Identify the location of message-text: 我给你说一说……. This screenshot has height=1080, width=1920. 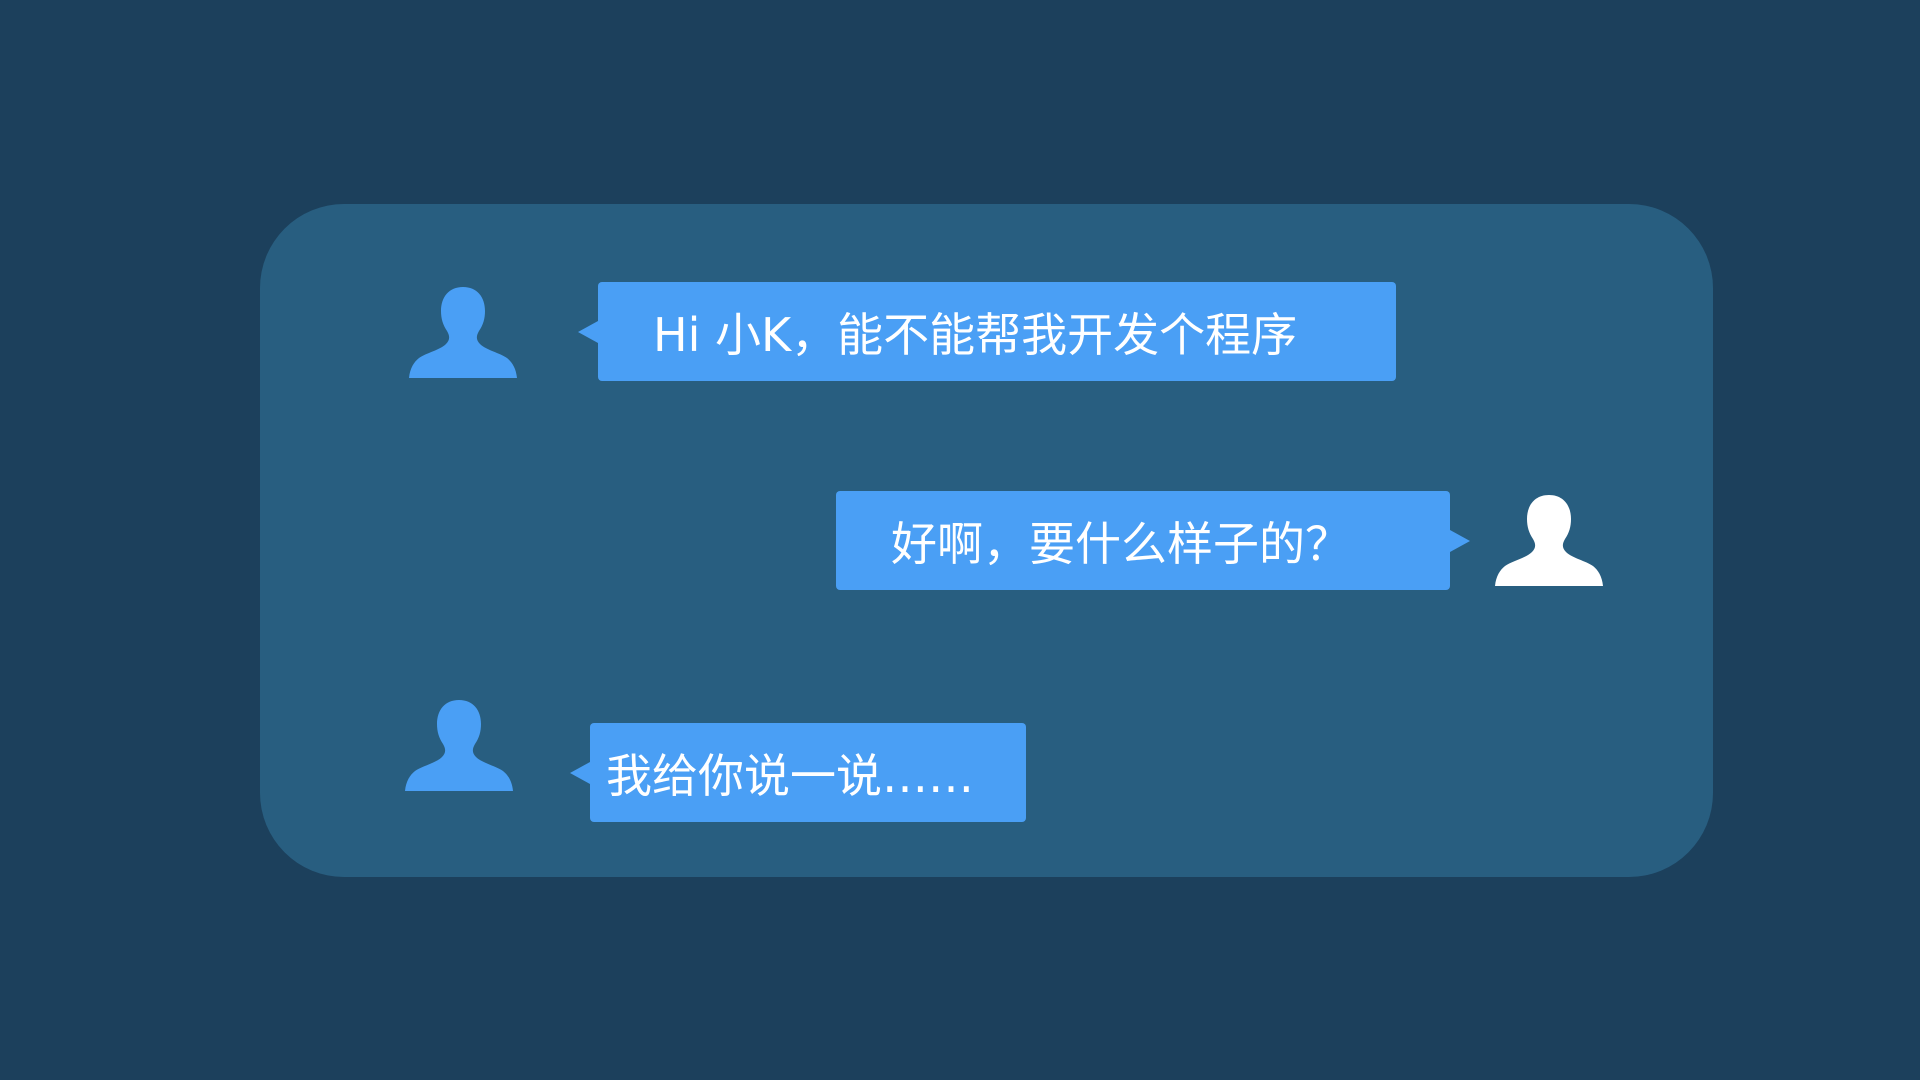
(790, 775).